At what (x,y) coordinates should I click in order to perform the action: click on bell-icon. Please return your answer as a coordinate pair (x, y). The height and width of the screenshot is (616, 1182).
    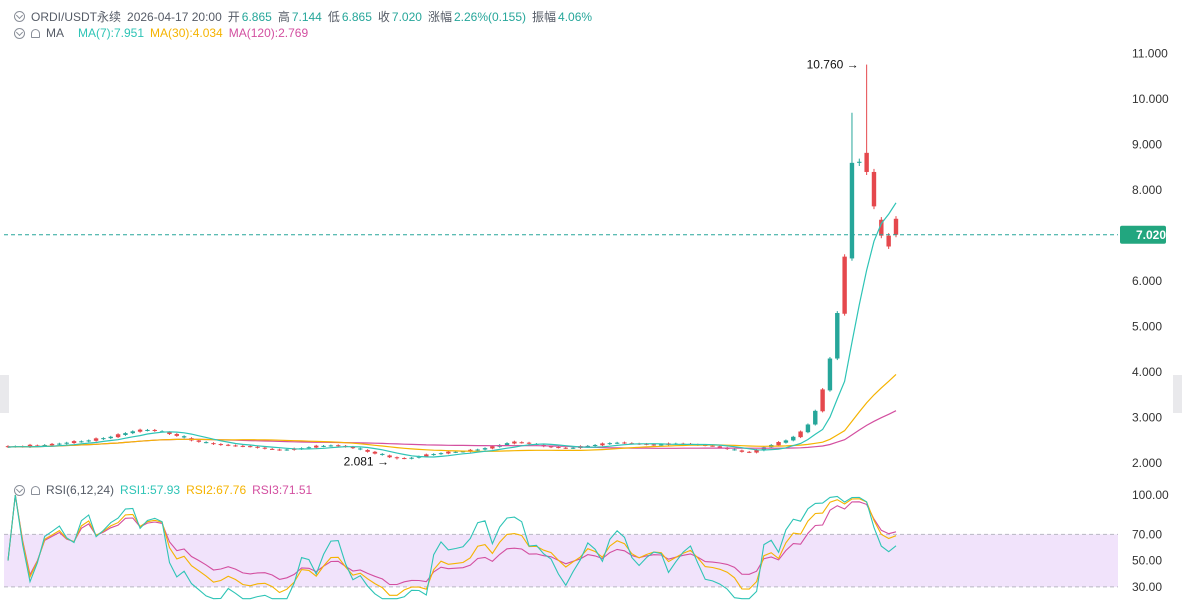
    Looking at the image, I should click on (35, 33).